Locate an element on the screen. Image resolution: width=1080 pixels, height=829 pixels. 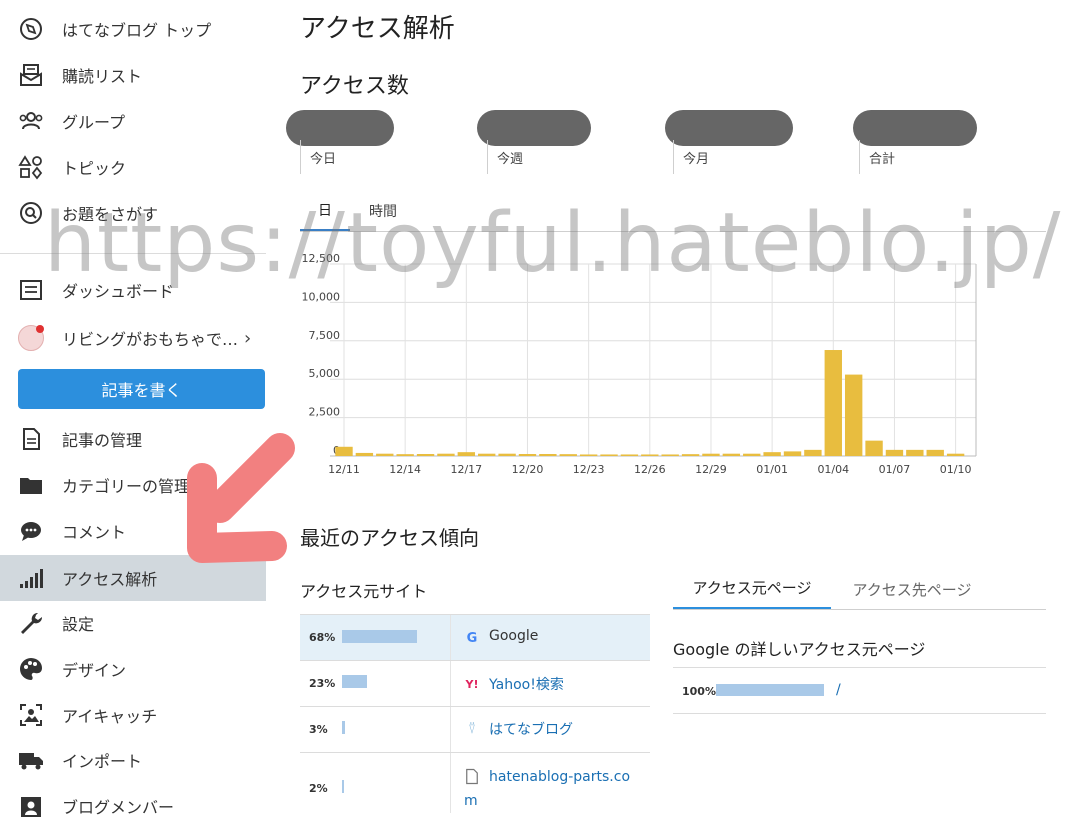
x-tick-label: 01/07 is located at coordinates (895, 469).